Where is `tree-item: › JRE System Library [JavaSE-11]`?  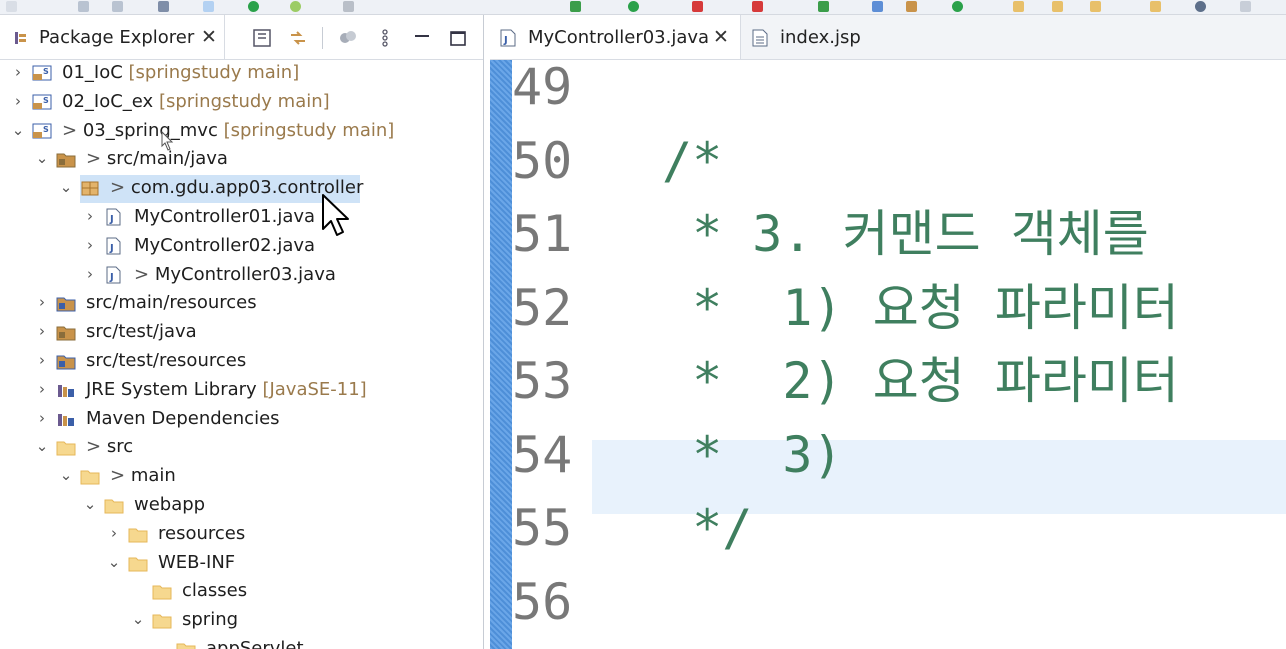
tree-item: › JRE System Library [JavaSE-11] is located at coordinates (241, 391).